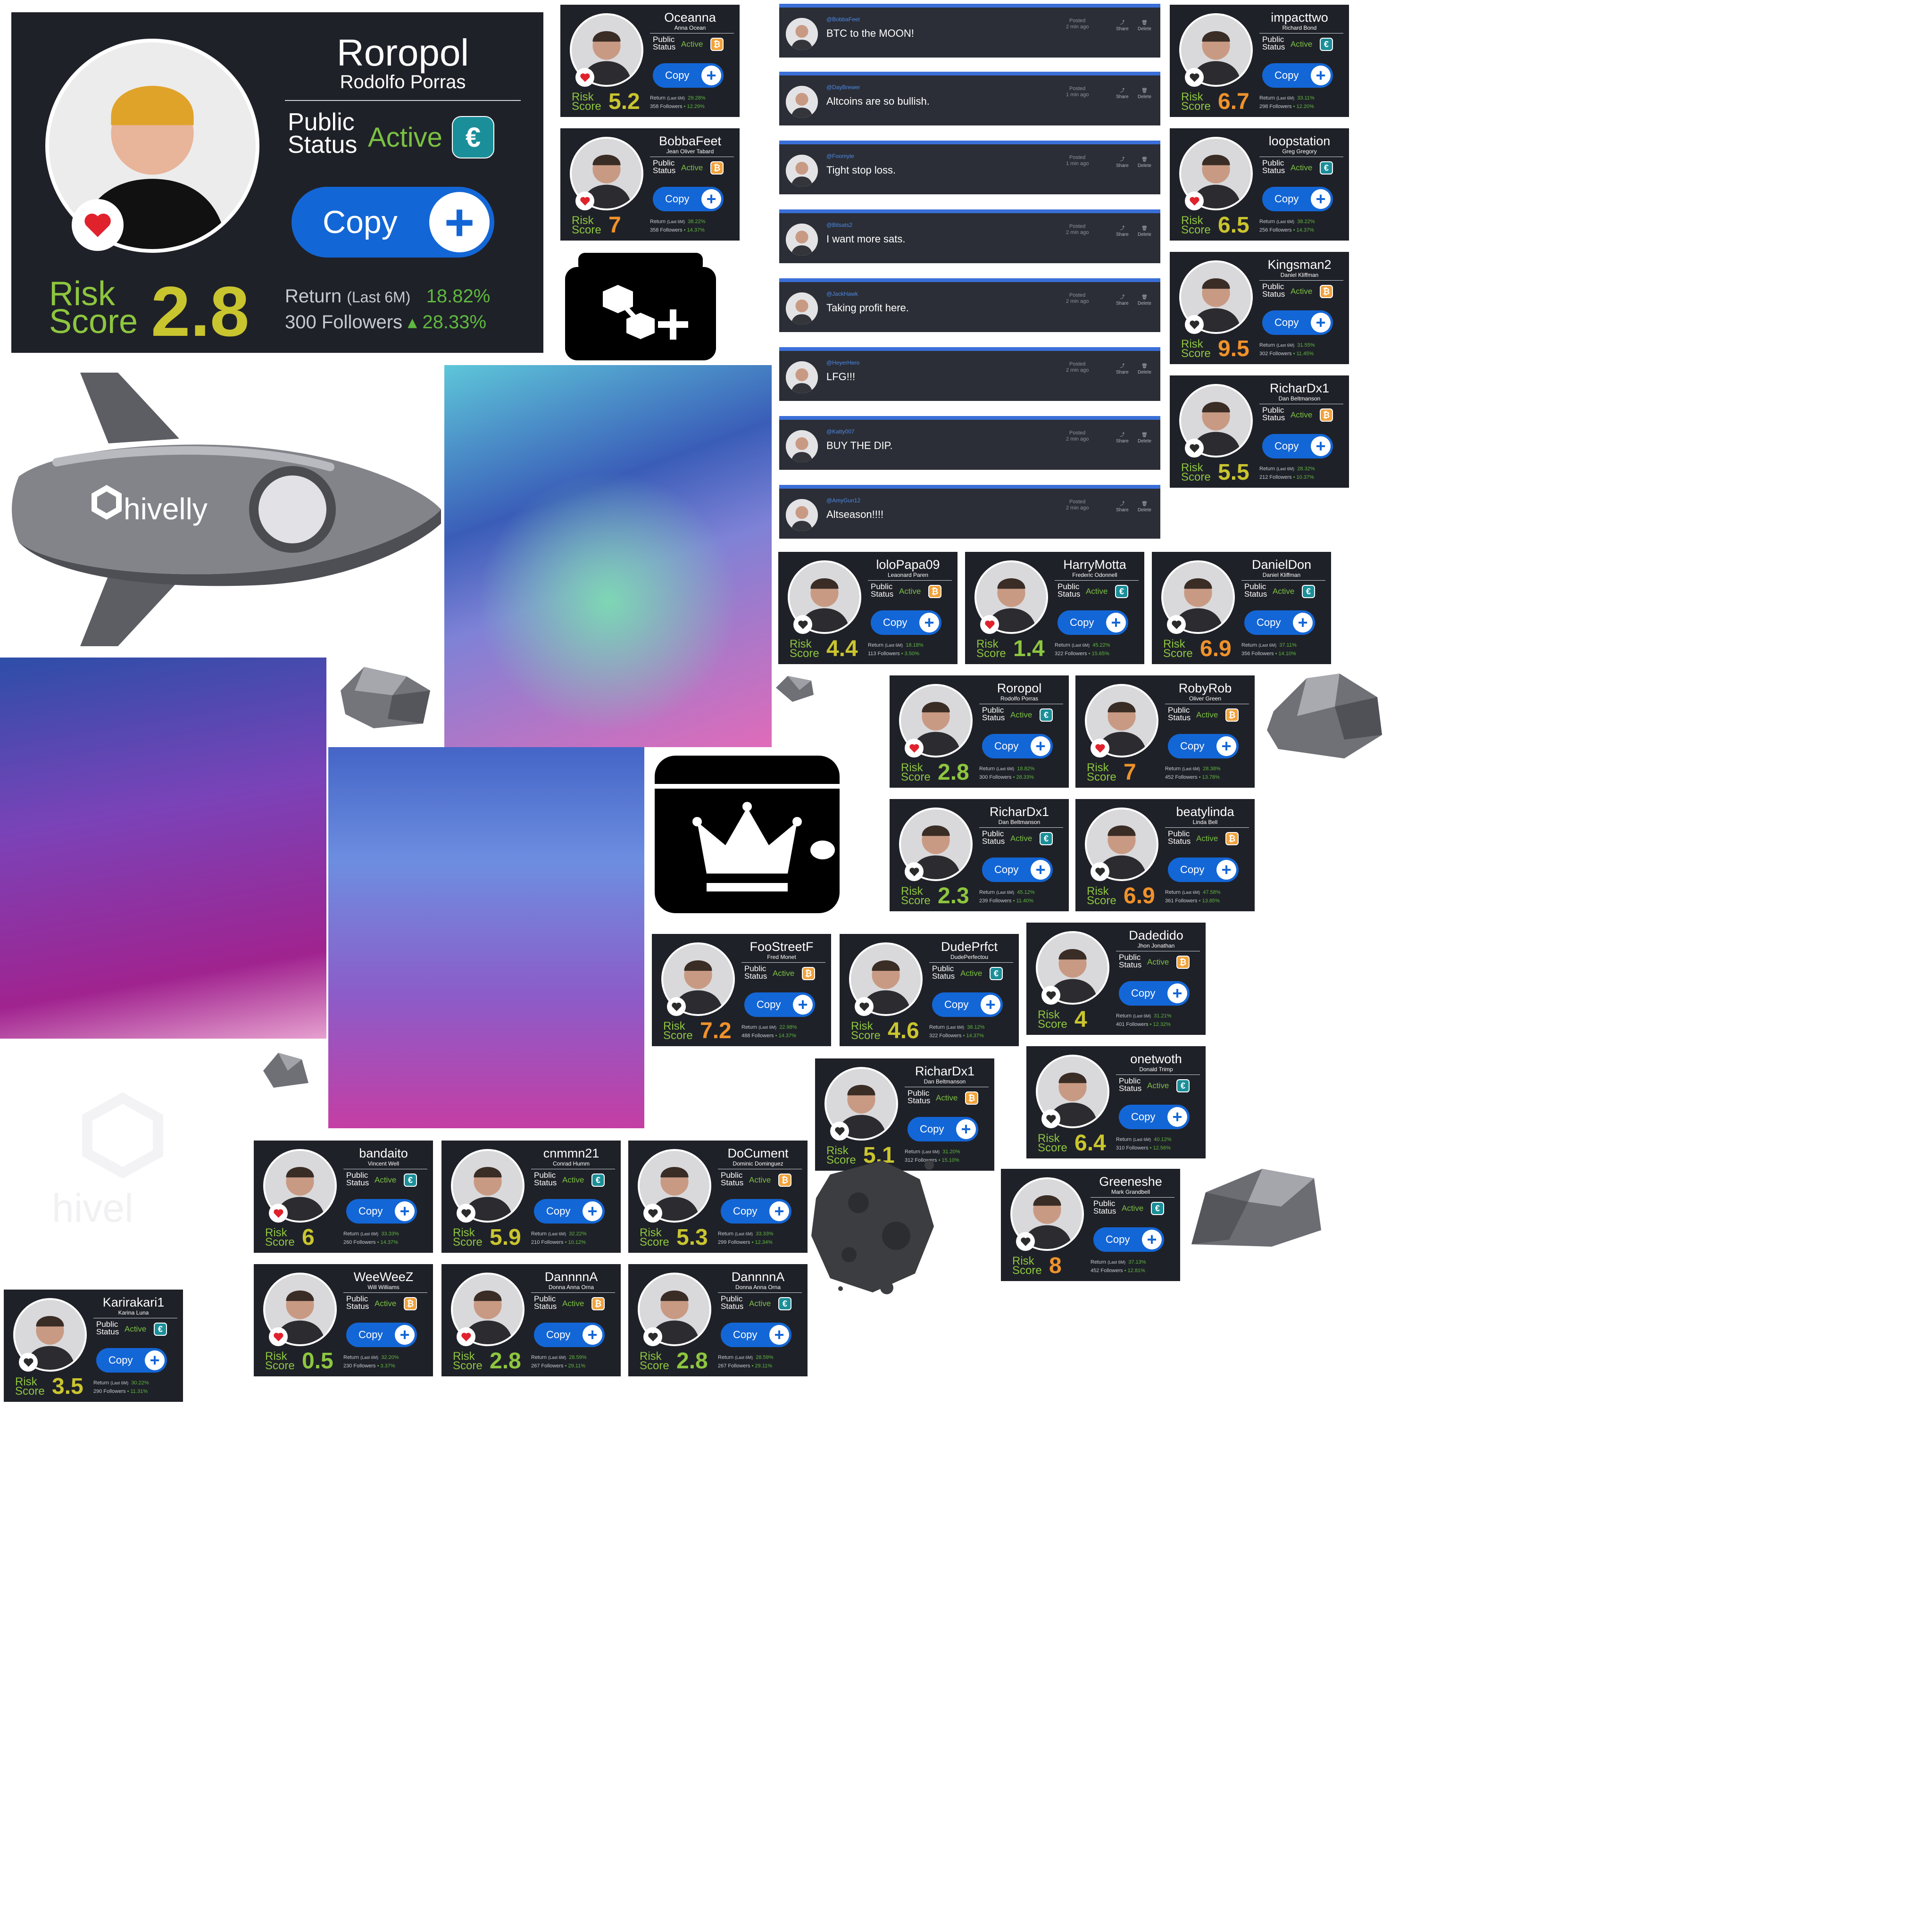 The width and height of the screenshot is (1932, 1932). Describe the element at coordinates (840, 432) in the screenshot. I see `post-handle: @Katty007` at that location.